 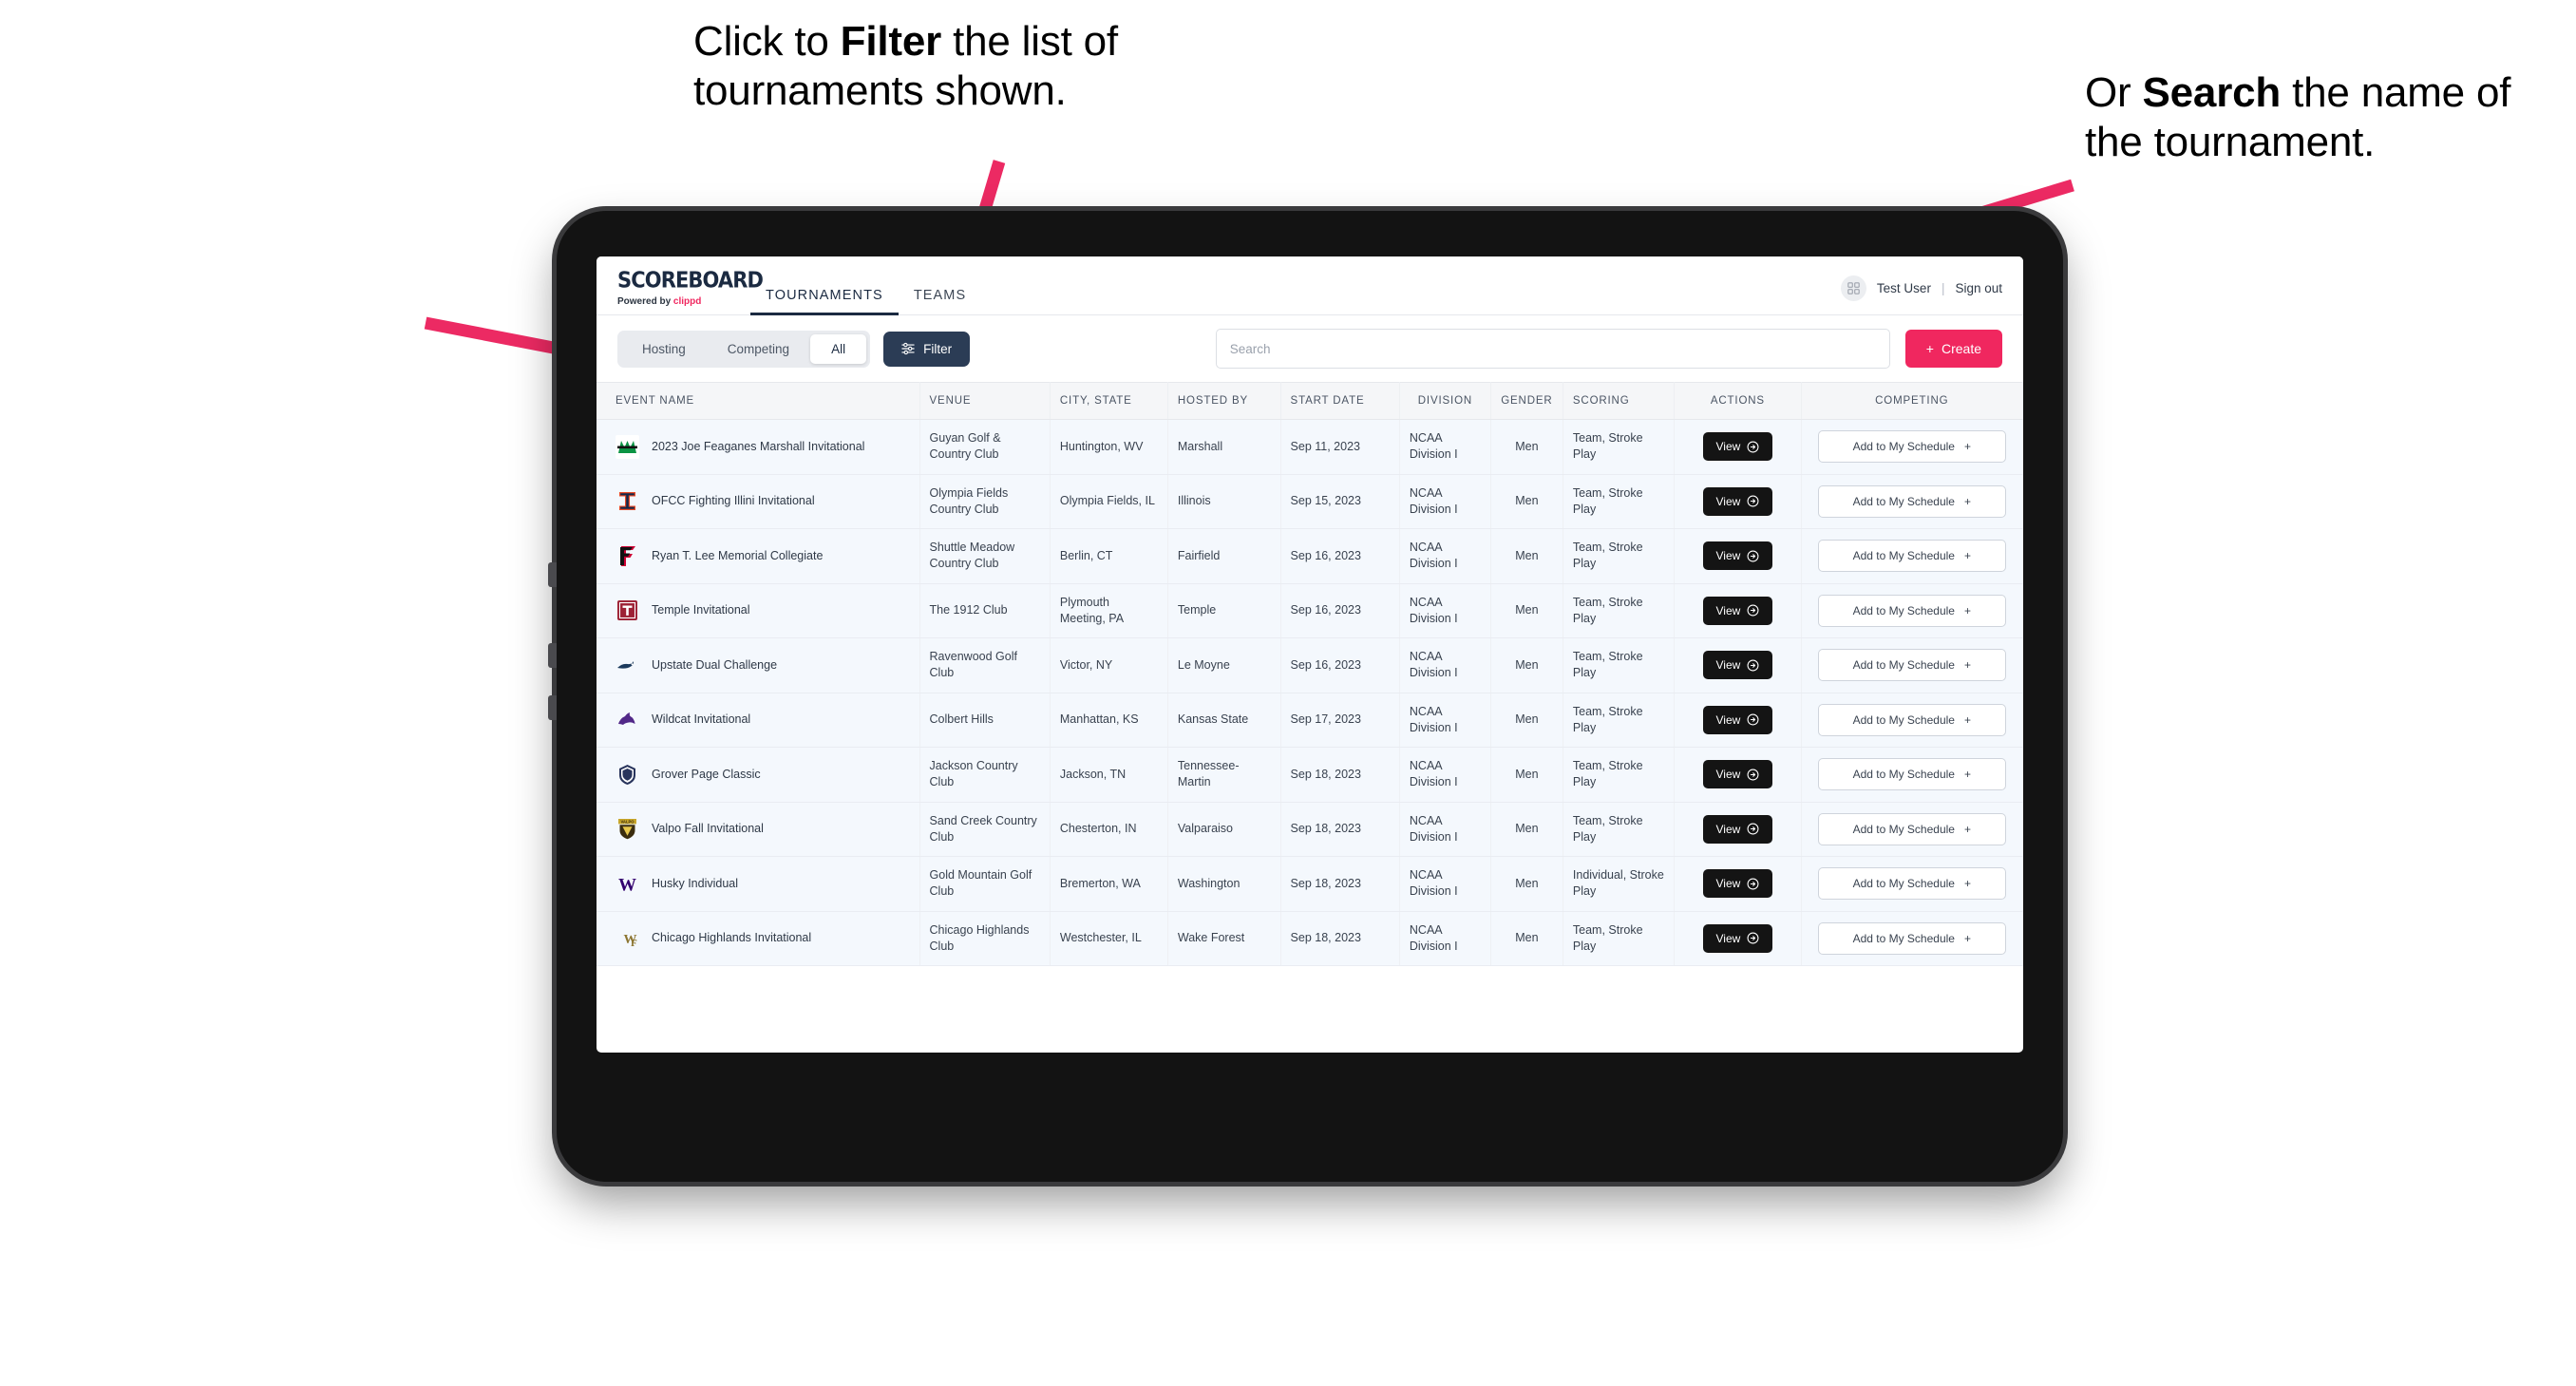 I want to click on segment-hosting: Hosting, so click(x=664, y=349).